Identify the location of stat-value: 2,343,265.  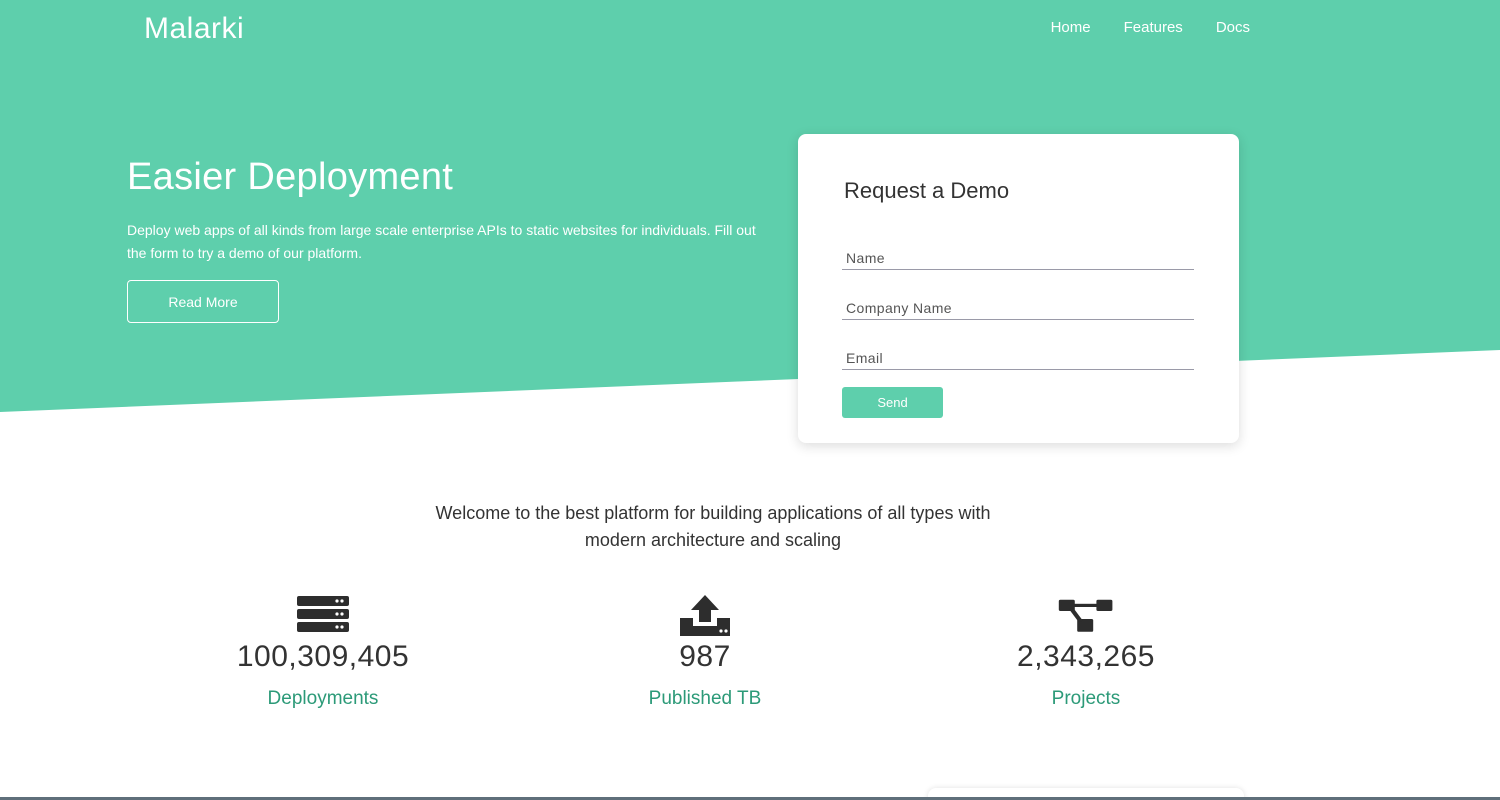
(1086, 656).